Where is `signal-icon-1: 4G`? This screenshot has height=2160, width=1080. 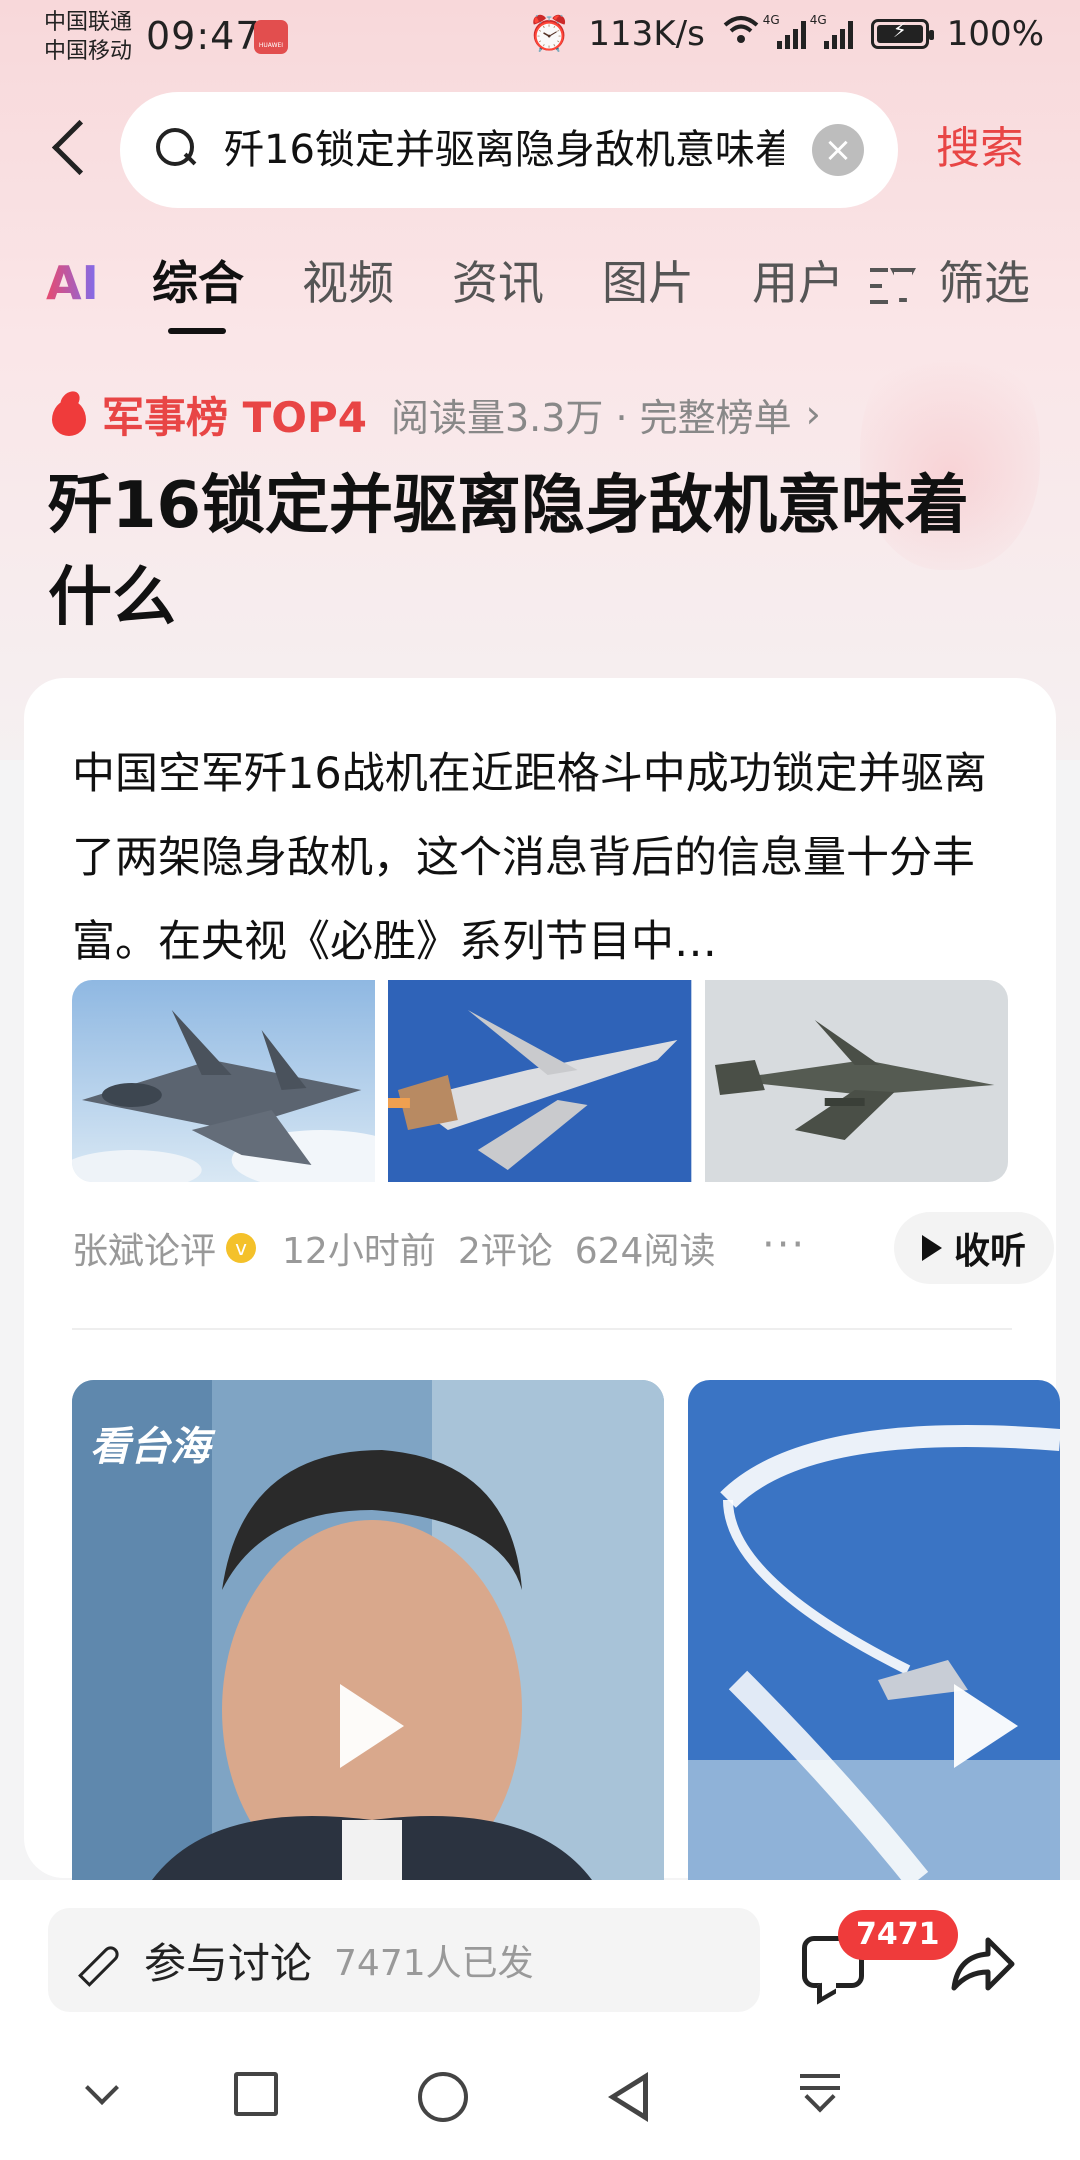
signal-icon-1: 4G is located at coordinates (784, 31).